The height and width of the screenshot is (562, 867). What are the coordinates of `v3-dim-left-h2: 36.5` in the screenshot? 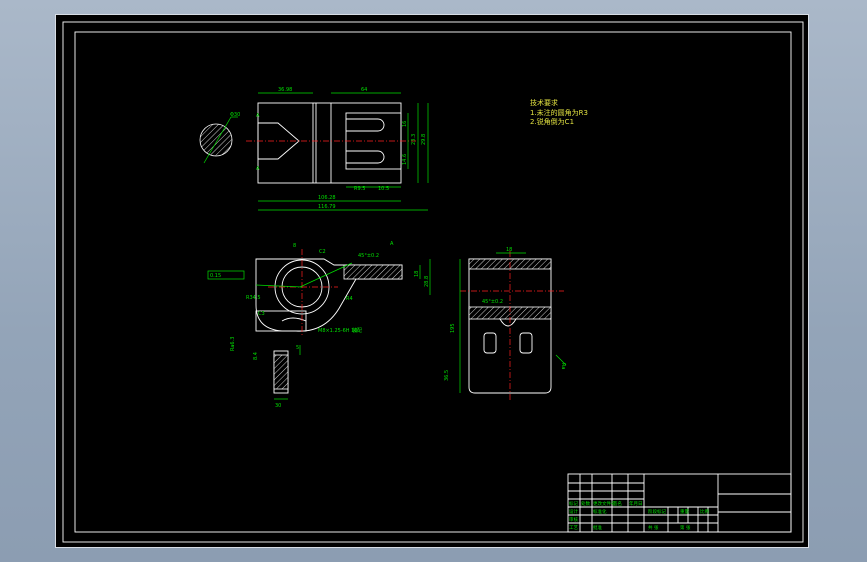 It's located at (447, 375).